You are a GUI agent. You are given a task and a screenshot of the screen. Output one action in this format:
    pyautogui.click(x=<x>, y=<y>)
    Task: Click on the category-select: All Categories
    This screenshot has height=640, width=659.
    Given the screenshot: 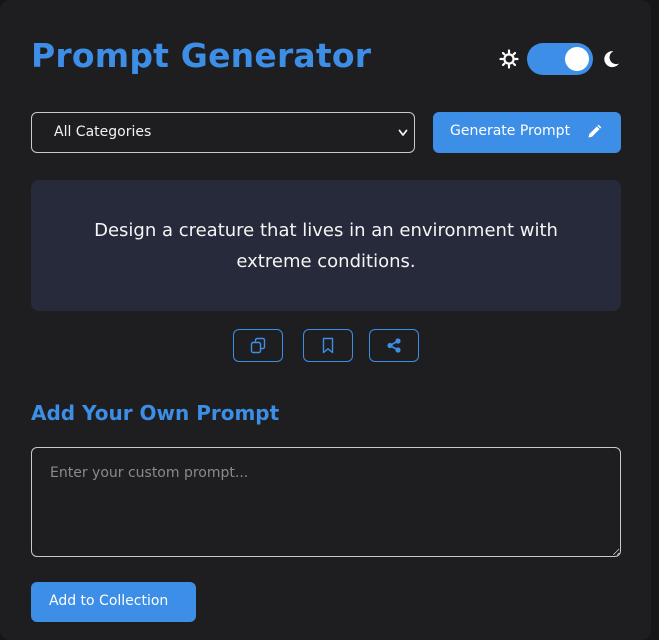 What is the action you would take?
    pyautogui.click(x=223, y=132)
    